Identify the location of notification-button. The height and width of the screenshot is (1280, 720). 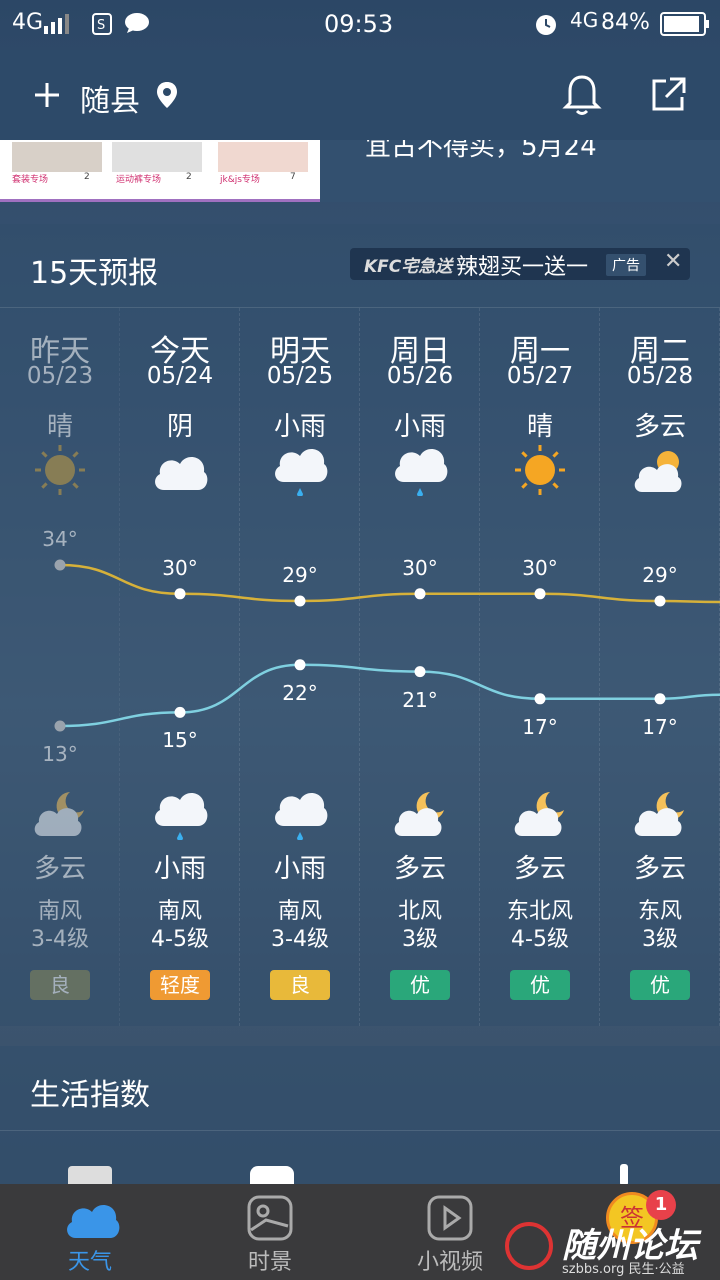
(582, 95).